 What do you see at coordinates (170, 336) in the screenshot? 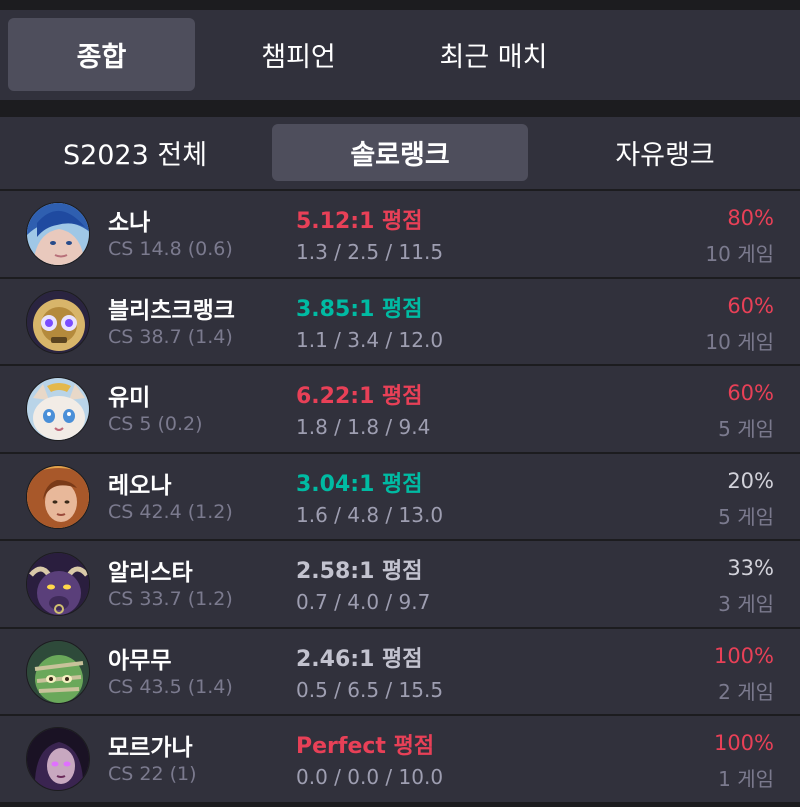
I see `cs-stat: CS 38.7 (1.4)` at bounding box center [170, 336].